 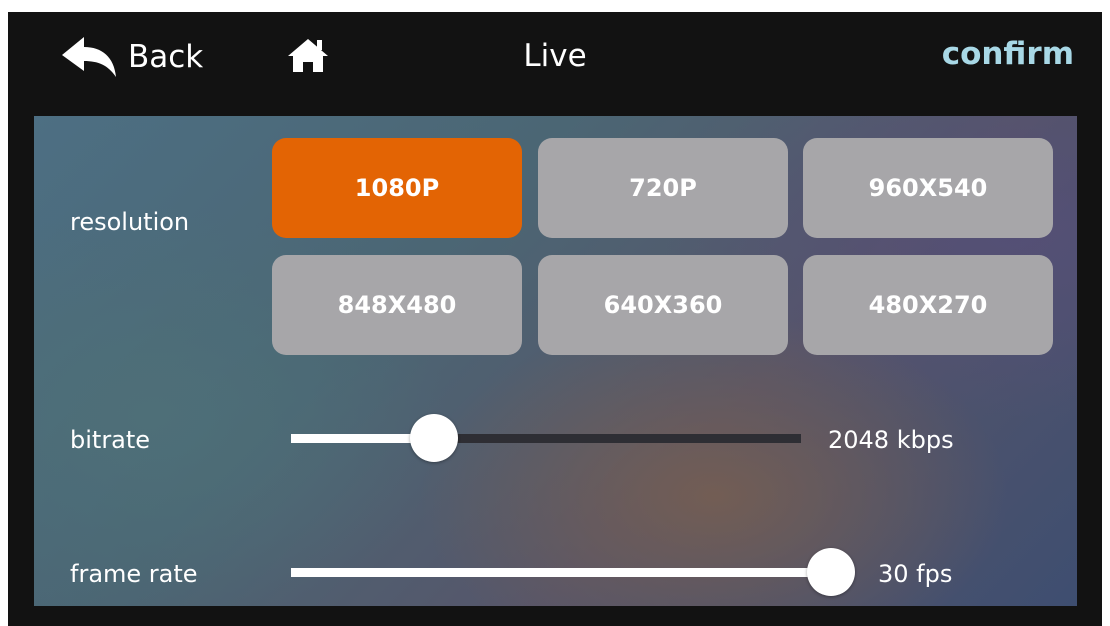 What do you see at coordinates (831, 572) in the screenshot?
I see `frame-rate-slider-thumb` at bounding box center [831, 572].